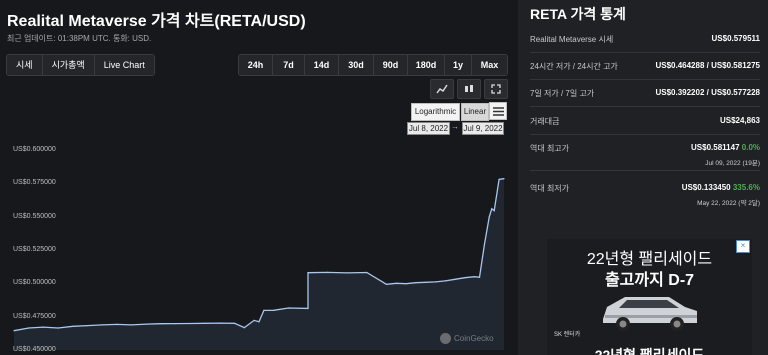 The height and width of the screenshot is (355, 768). I want to click on coingecko-watermark: CoinGecko, so click(467, 338).